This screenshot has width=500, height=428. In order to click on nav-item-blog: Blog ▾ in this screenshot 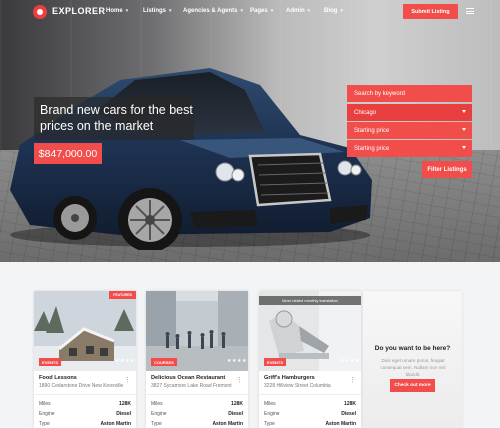, I will do `click(333, 11)`.